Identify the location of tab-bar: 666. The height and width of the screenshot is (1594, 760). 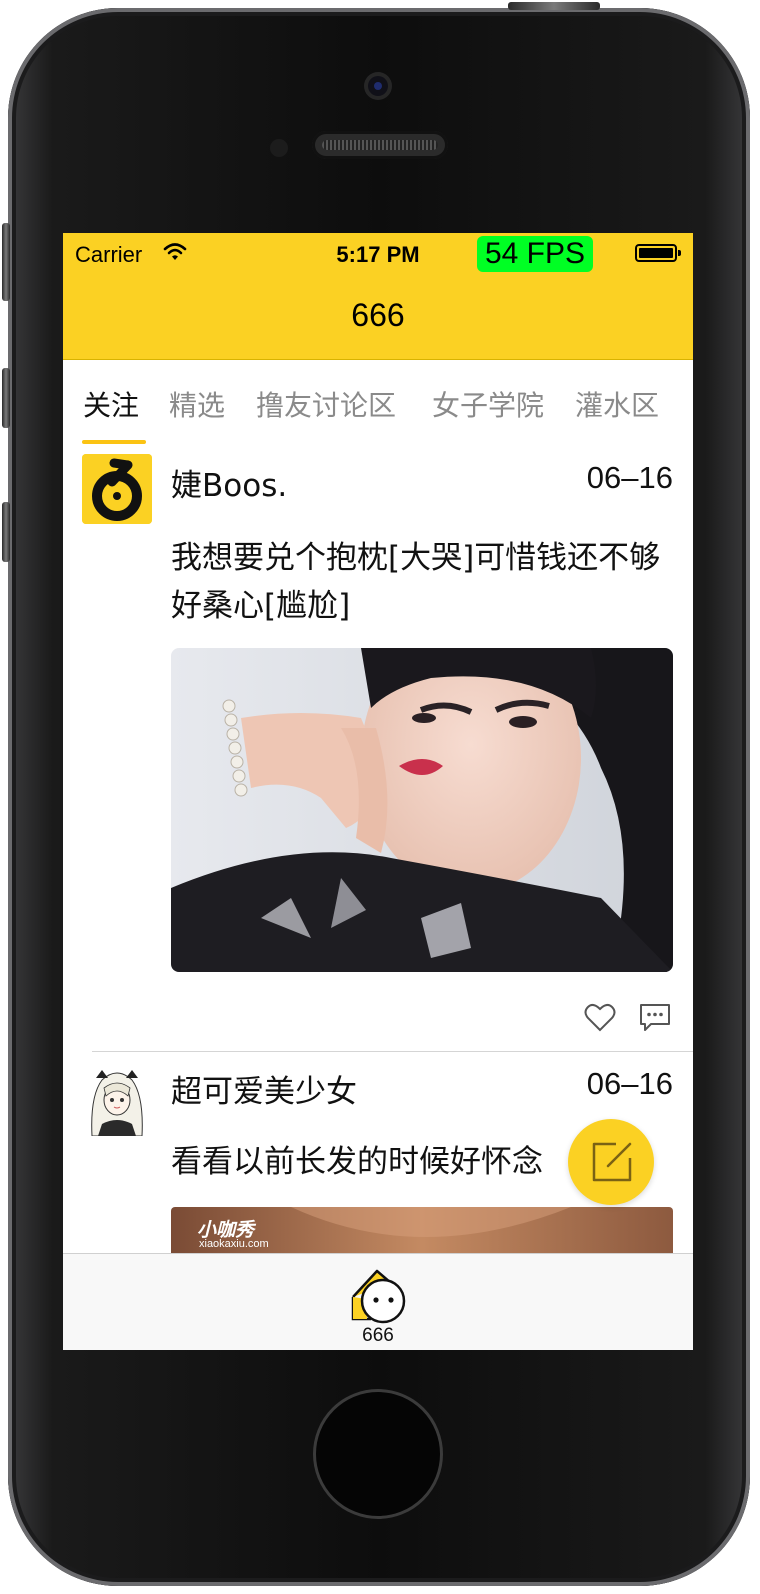
(378, 1301).